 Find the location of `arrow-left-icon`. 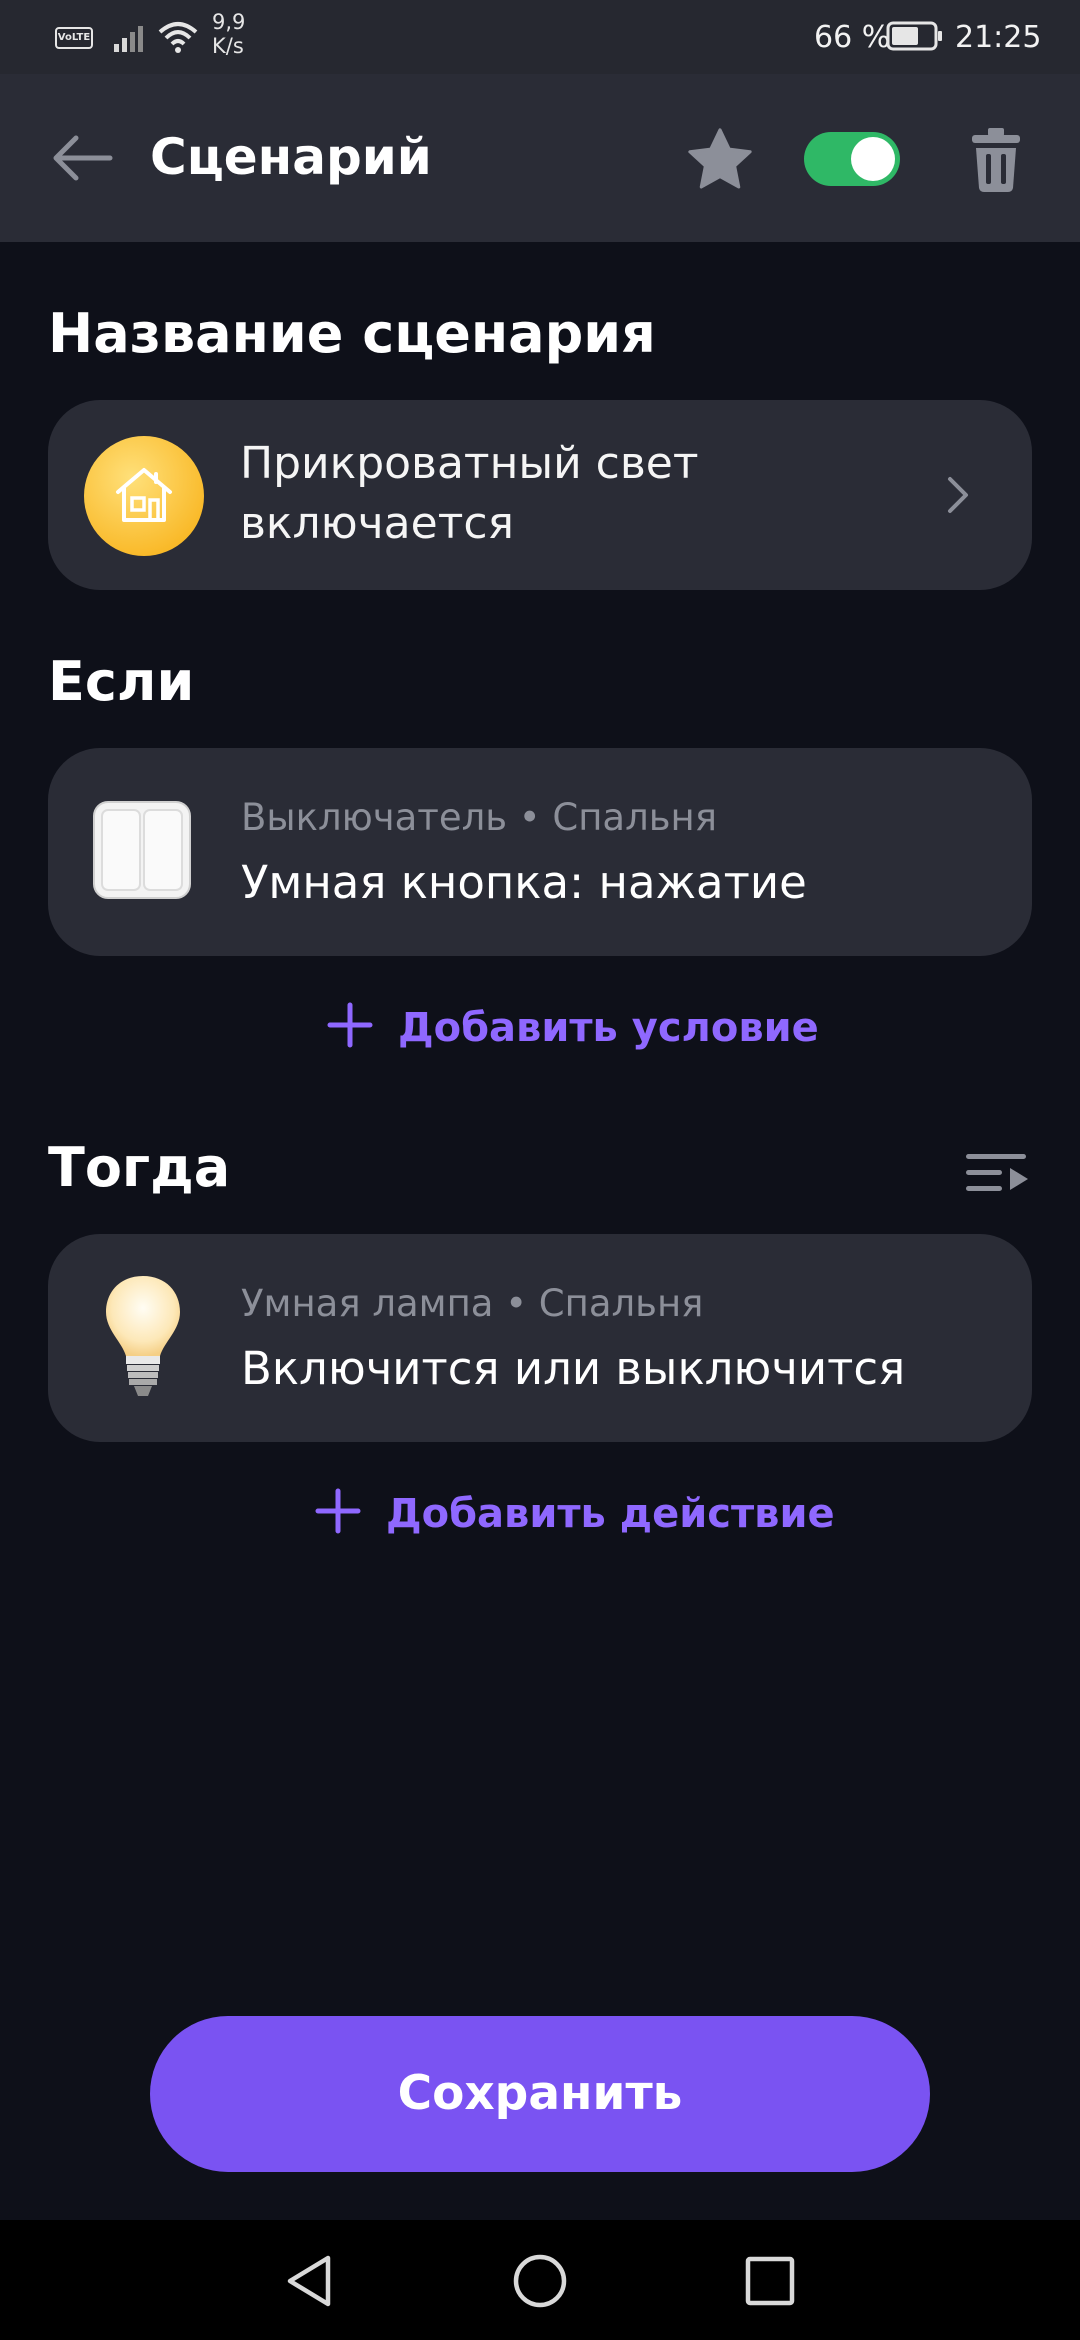

arrow-left-icon is located at coordinates (83, 158).